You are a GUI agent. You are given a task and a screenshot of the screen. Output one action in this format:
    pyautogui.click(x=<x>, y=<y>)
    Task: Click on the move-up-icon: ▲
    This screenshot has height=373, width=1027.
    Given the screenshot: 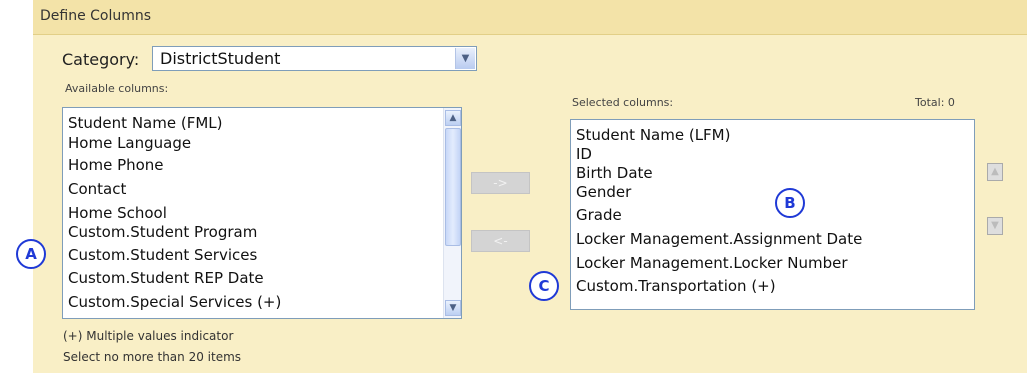 What is the action you would take?
    pyautogui.click(x=995, y=172)
    